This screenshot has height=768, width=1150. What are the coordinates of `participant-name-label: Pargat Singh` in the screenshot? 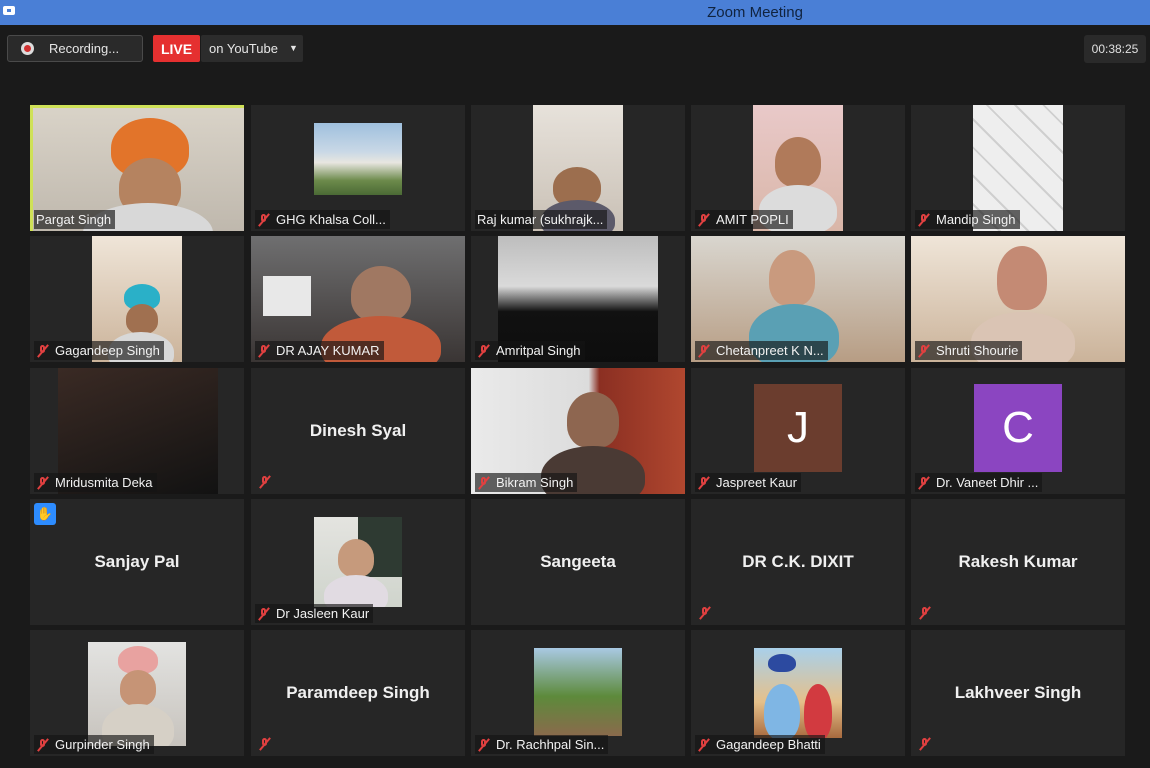 It's located at (75, 219).